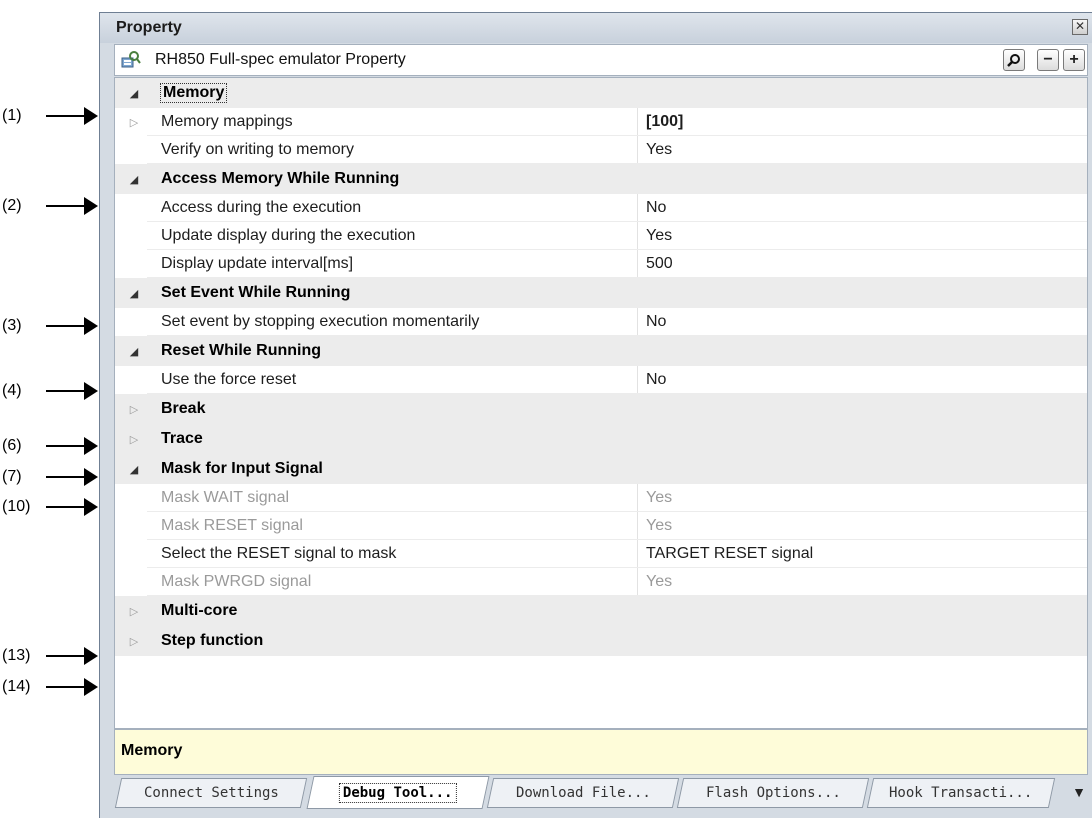  I want to click on collapse-all-button: −, so click(1048, 60).